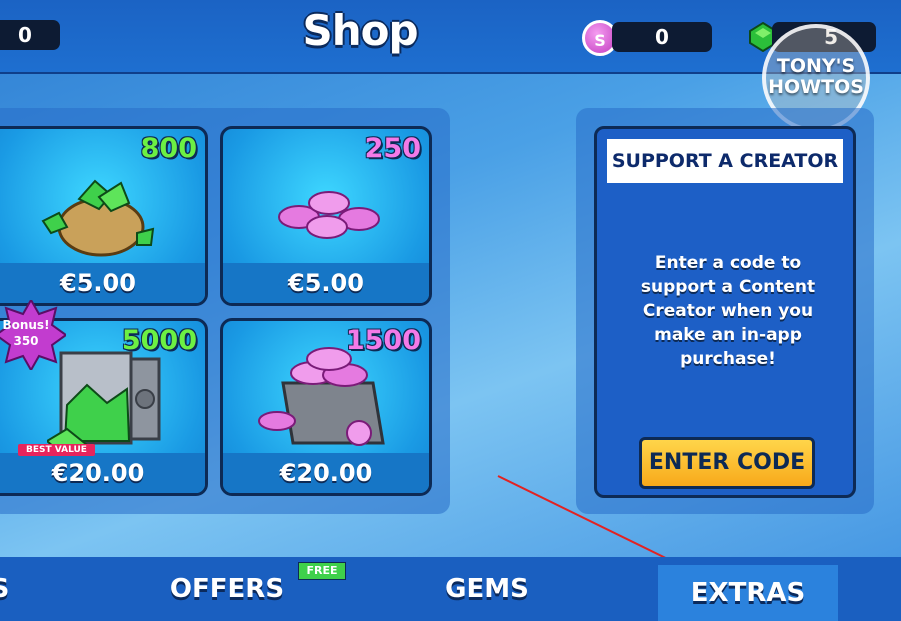 The height and width of the screenshot is (621, 901). I want to click on shop-card-coins-1500: 1500 €20.00, so click(326, 407).